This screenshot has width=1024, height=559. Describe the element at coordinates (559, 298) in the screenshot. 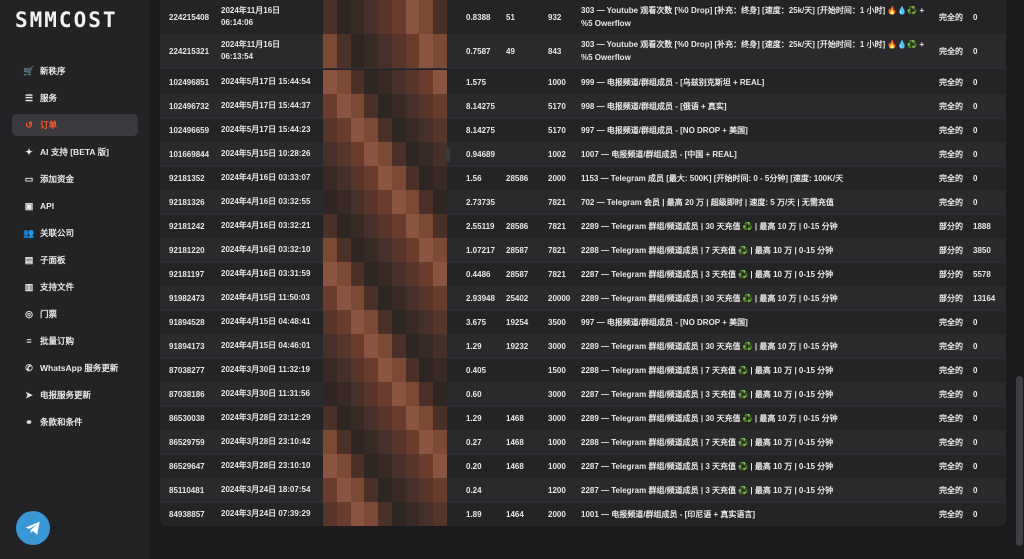

I see `order-quantity: 20000` at that location.